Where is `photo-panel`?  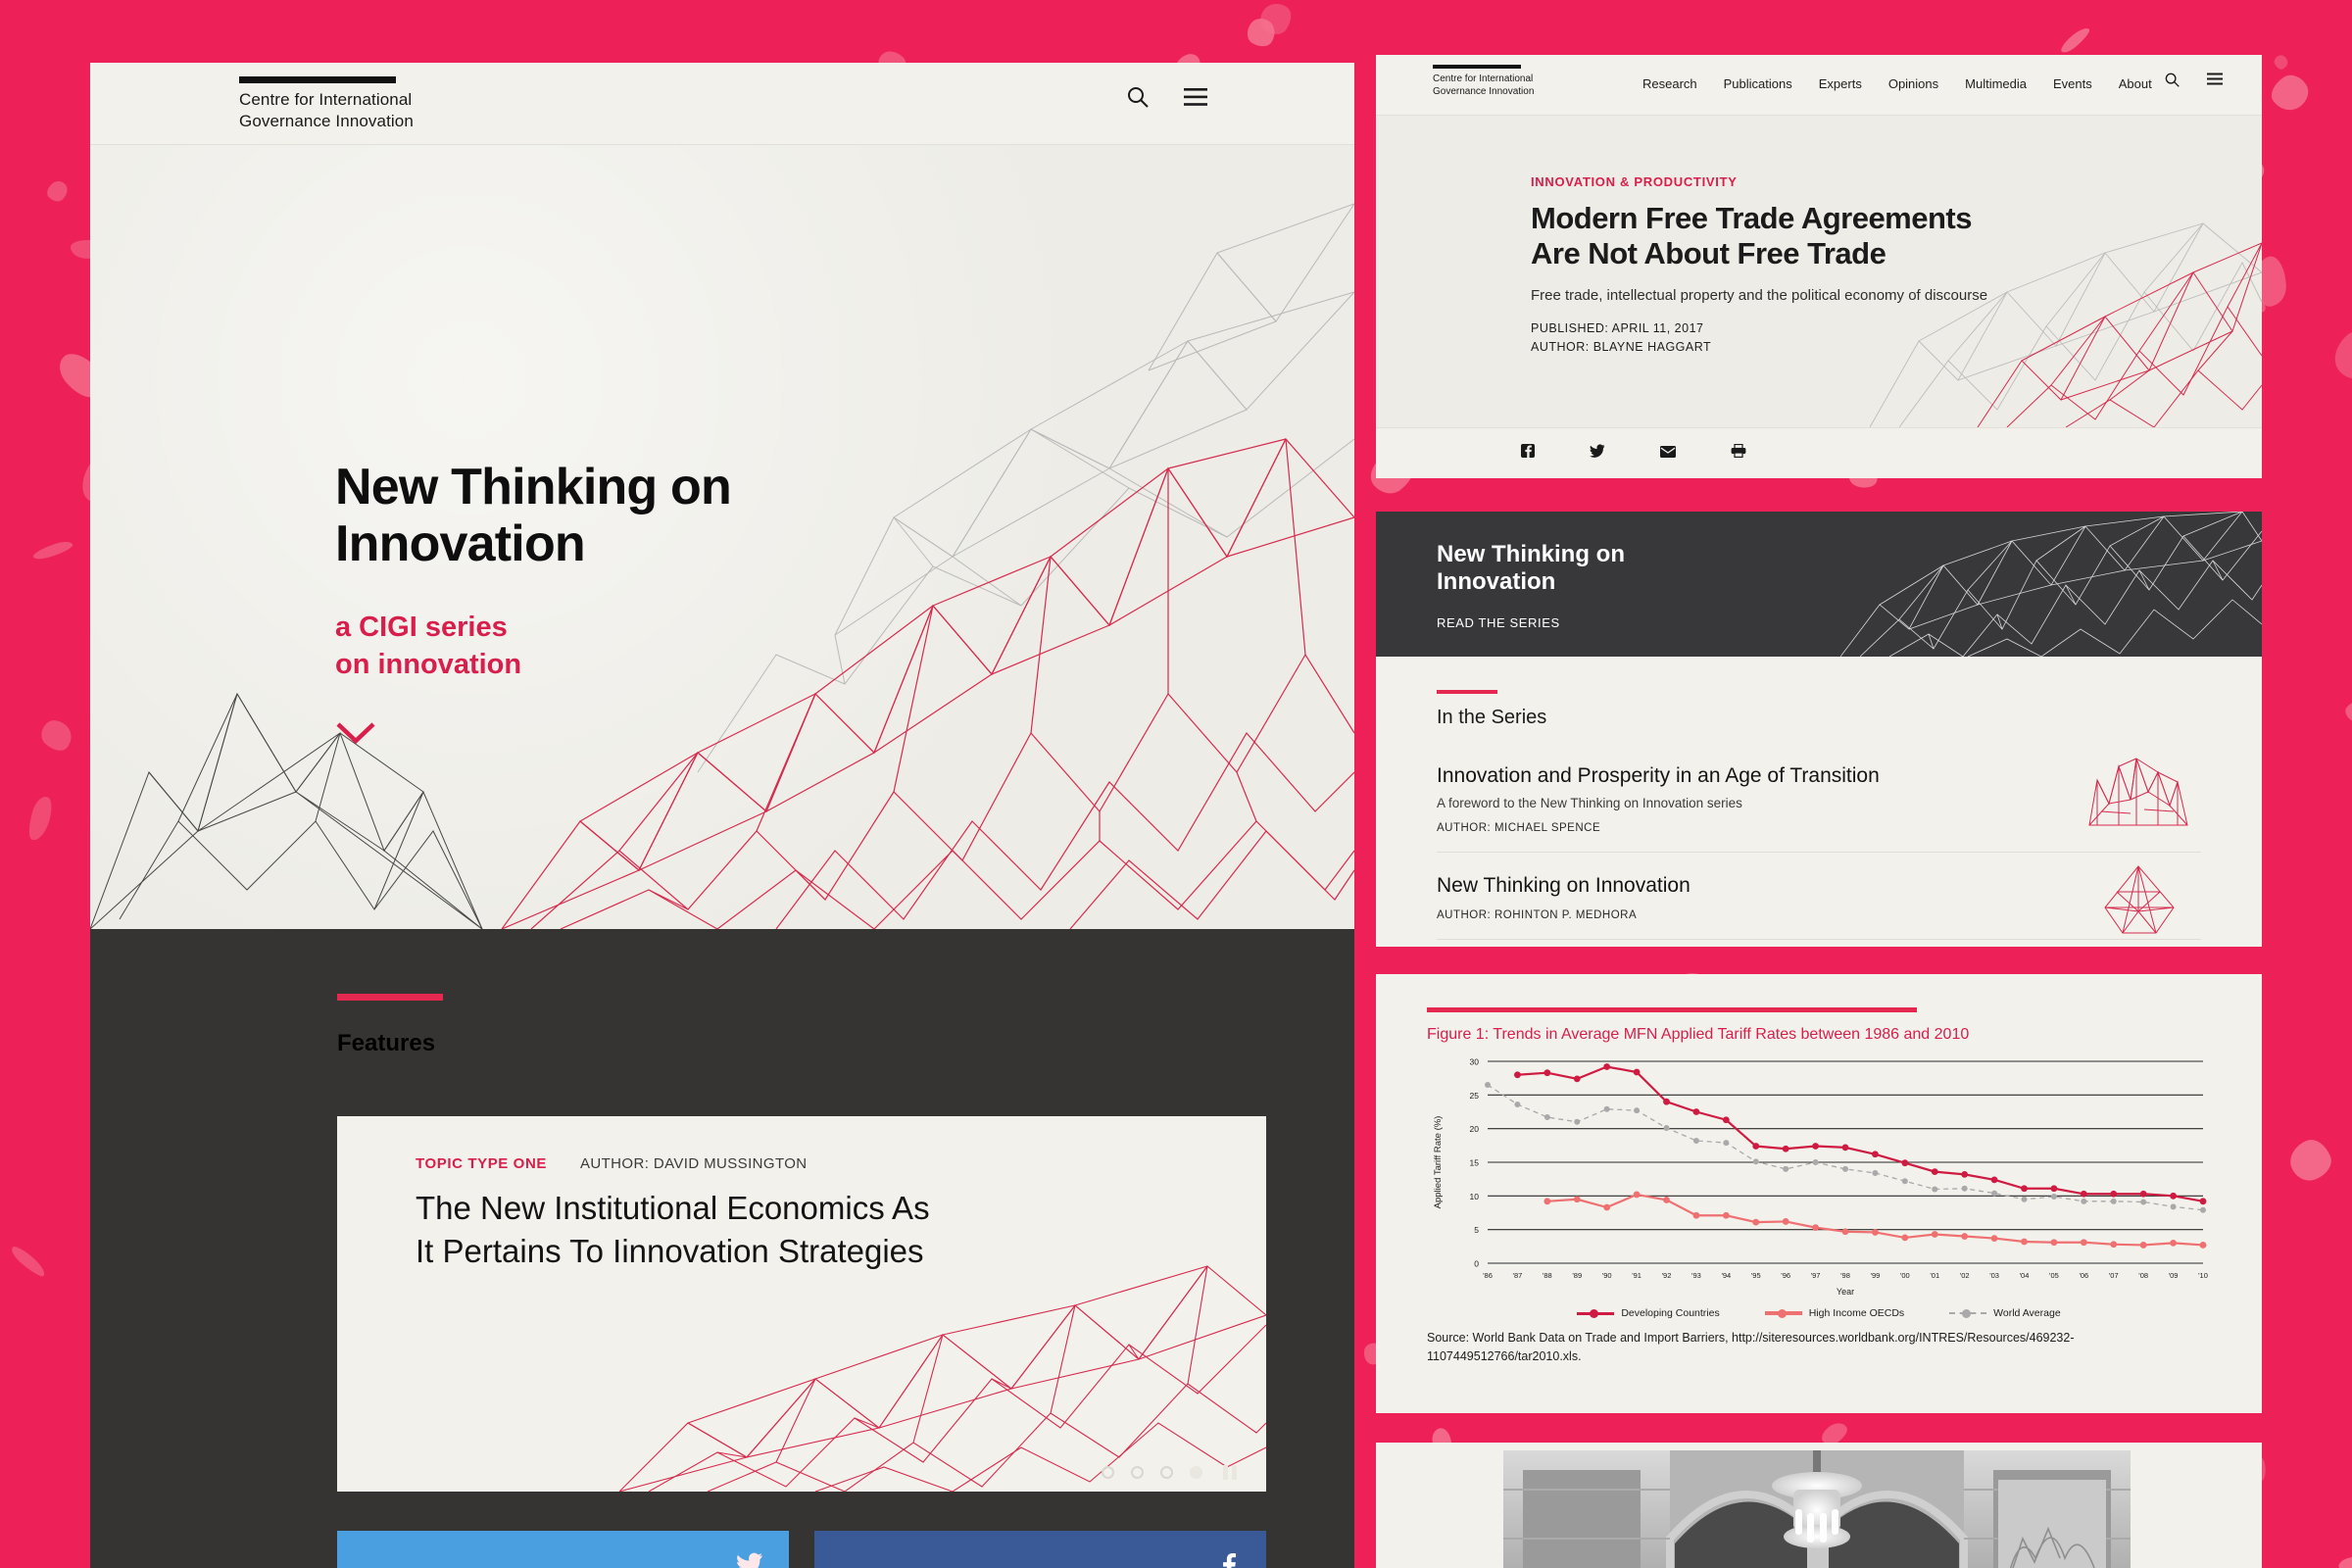 photo-panel is located at coordinates (1819, 1505).